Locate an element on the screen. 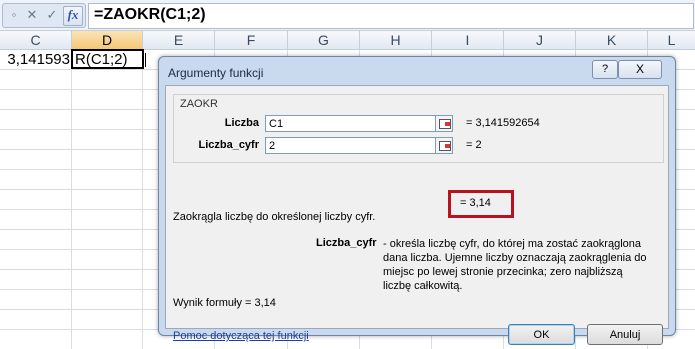 The width and height of the screenshot is (695, 349). arg-input-liczba-cyfr: 2 is located at coordinates (353, 145).